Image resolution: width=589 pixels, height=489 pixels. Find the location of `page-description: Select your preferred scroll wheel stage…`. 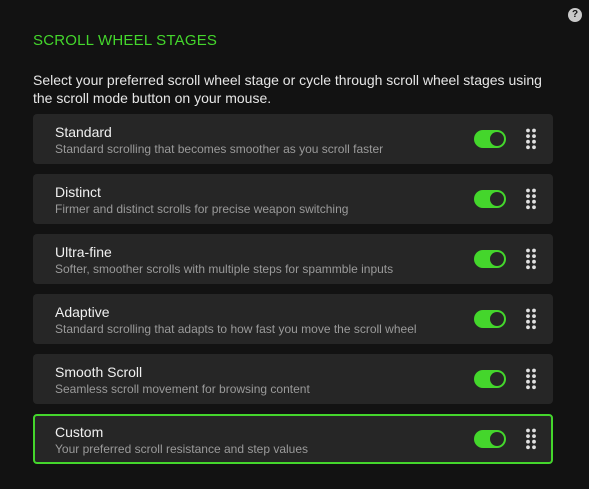

page-description: Select your preferred scroll wheel stage… is located at coordinates (287, 89).